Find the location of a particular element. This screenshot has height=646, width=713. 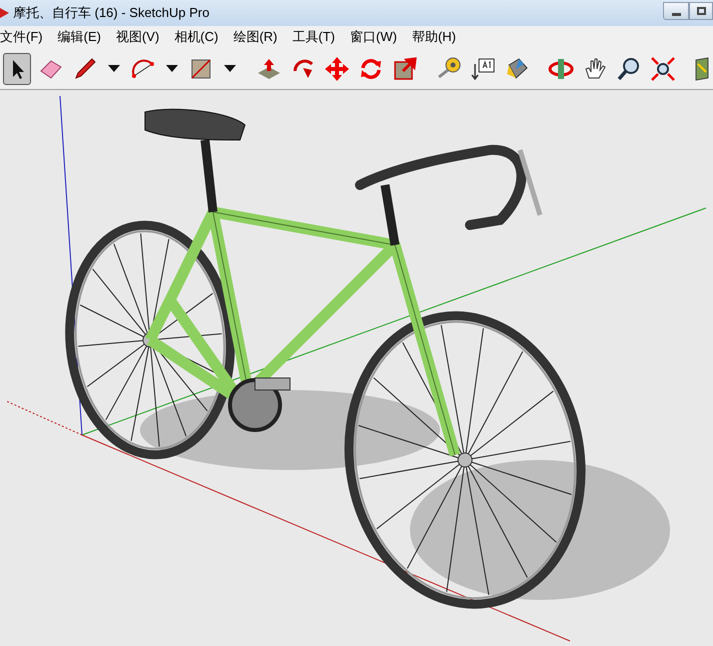

menu-item: 工具(T) is located at coordinates (313, 37).